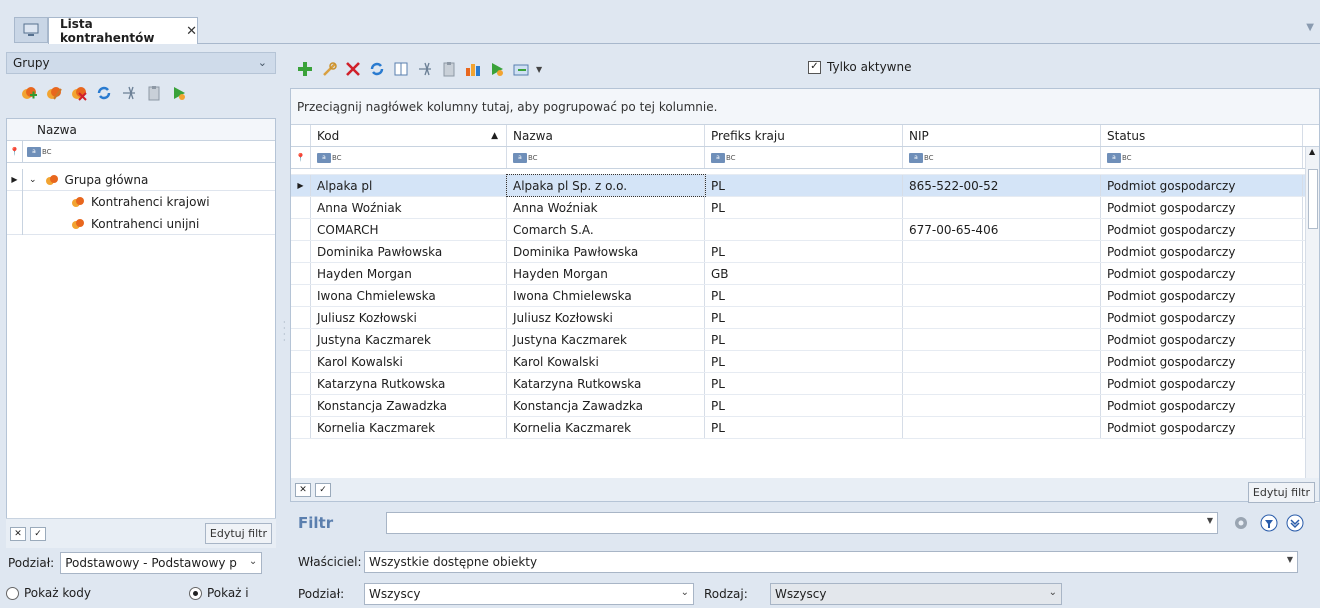 The height and width of the screenshot is (608, 1320). I want to click on clear-filter-icon: ✕, so click(18, 533).